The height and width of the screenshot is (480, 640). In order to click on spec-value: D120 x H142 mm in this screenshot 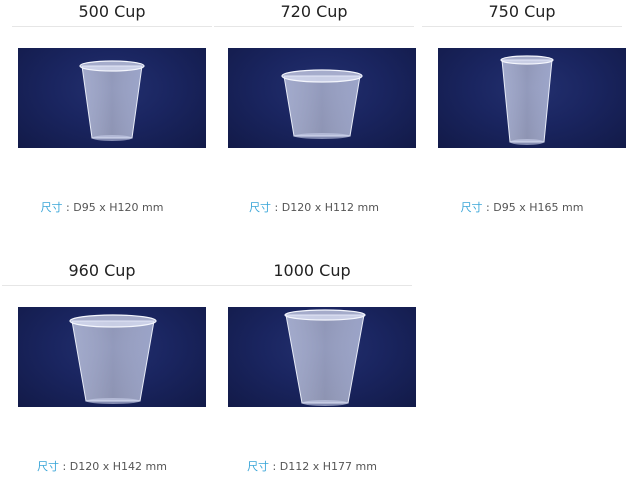, I will do `click(118, 466)`.